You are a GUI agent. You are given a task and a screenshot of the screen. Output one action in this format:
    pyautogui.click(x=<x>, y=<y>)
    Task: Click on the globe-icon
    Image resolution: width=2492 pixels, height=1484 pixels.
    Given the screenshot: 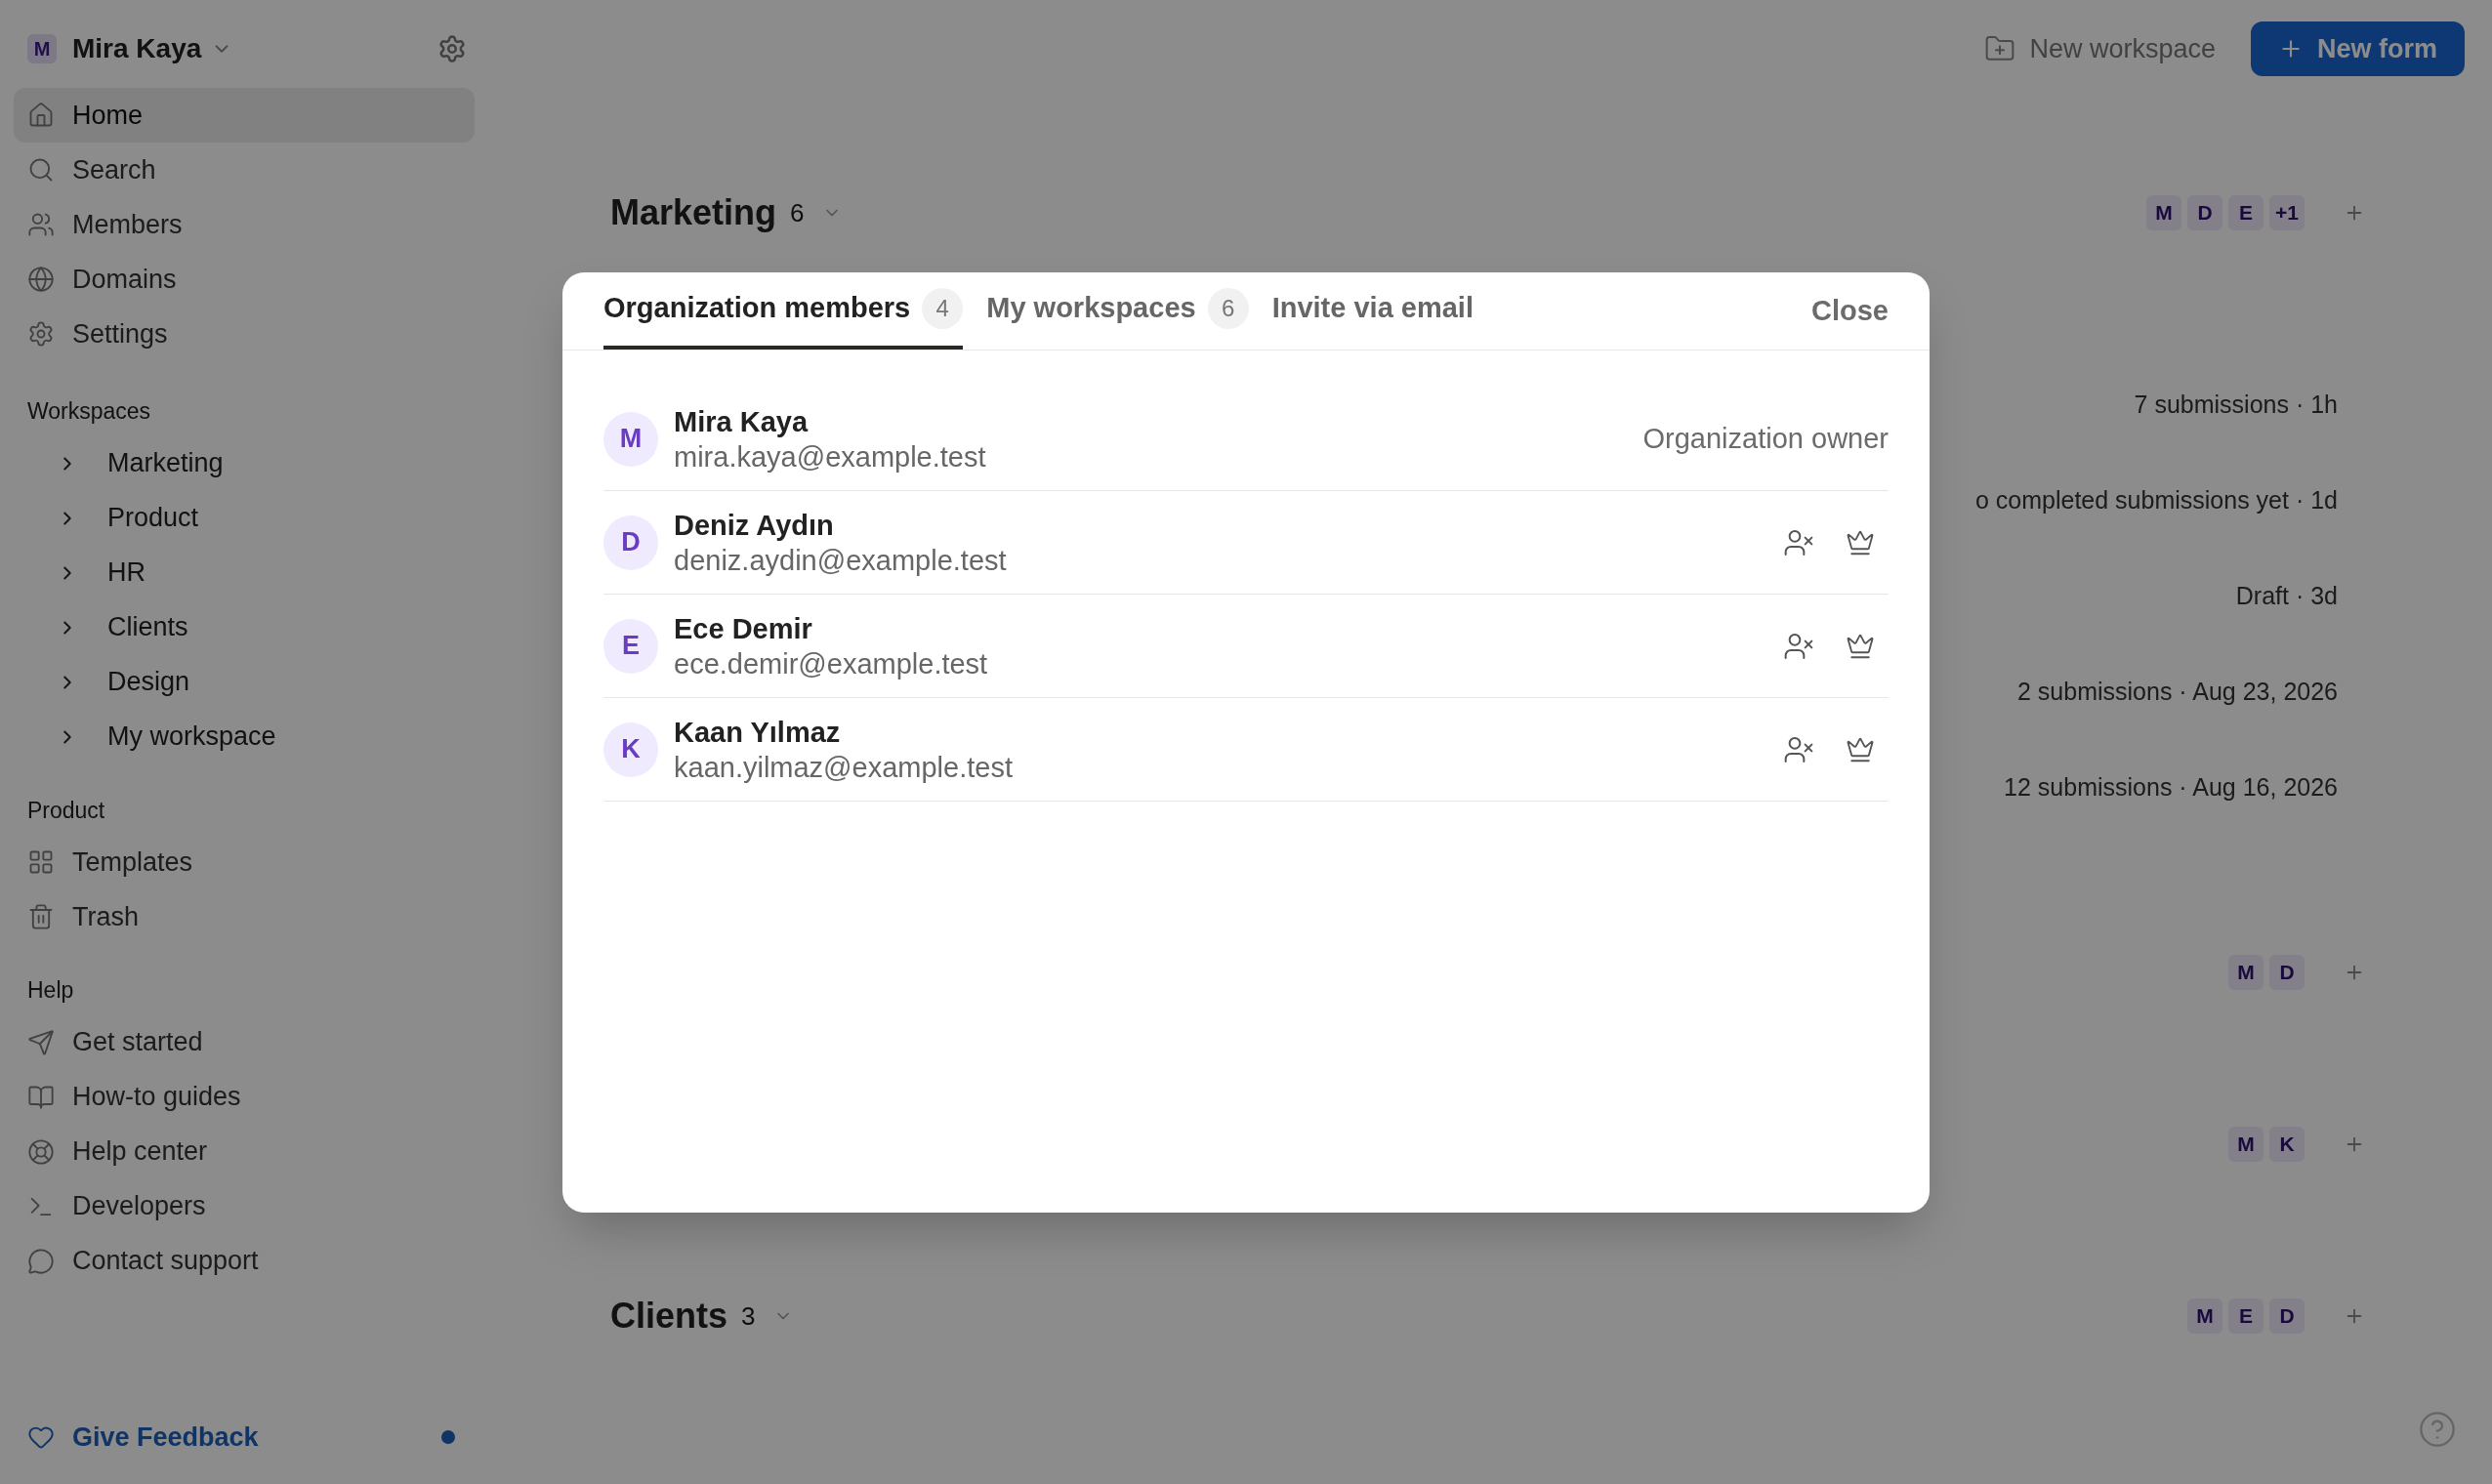 What is the action you would take?
    pyautogui.click(x=41, y=280)
    